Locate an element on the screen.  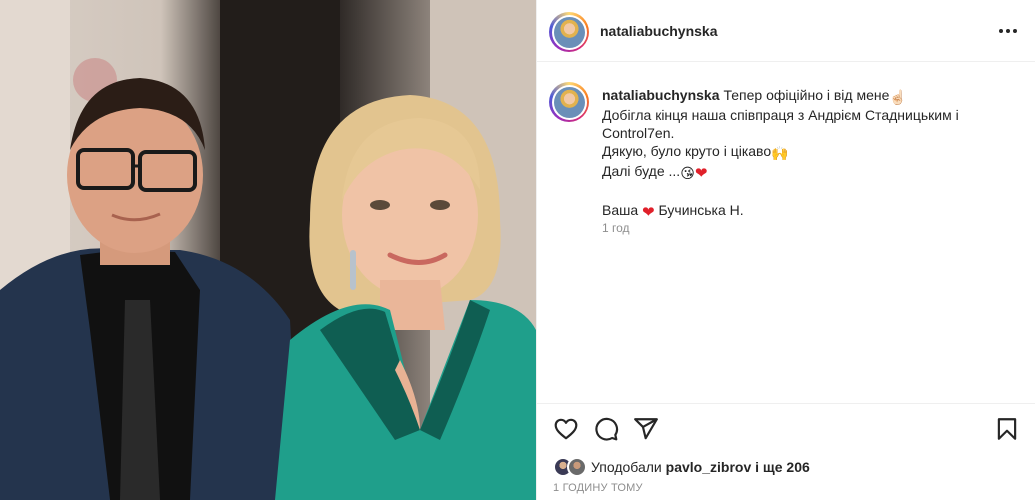
caption-line-3: Дякую, було круто і цікаво is located at coordinates (687, 151).